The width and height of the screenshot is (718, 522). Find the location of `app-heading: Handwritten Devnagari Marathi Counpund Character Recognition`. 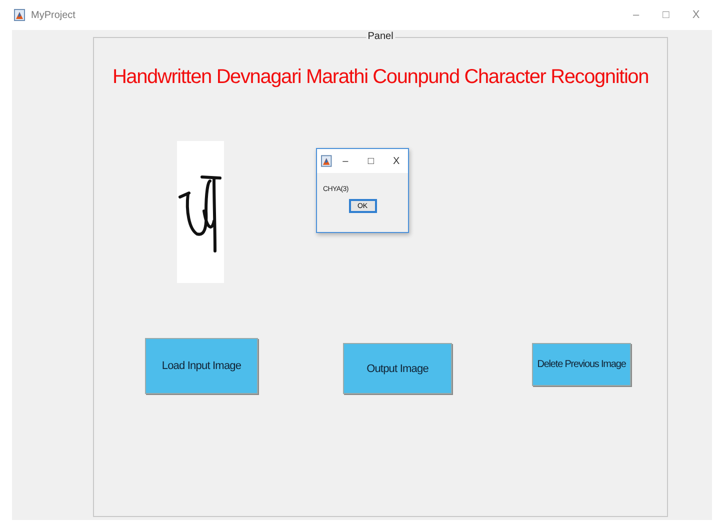

app-heading: Handwritten Devnagari Marathi Counpund Character Recognition is located at coordinates (380, 77).